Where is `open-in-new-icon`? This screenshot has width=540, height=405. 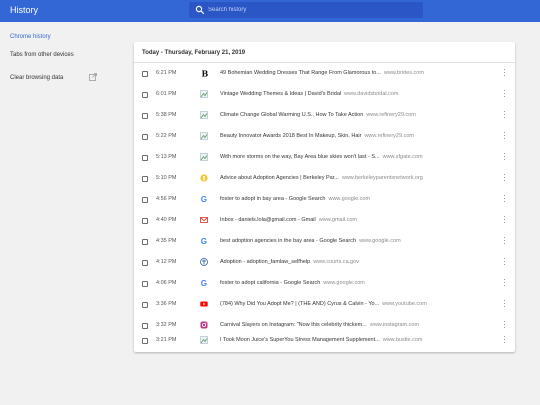
open-in-new-icon is located at coordinates (93, 77).